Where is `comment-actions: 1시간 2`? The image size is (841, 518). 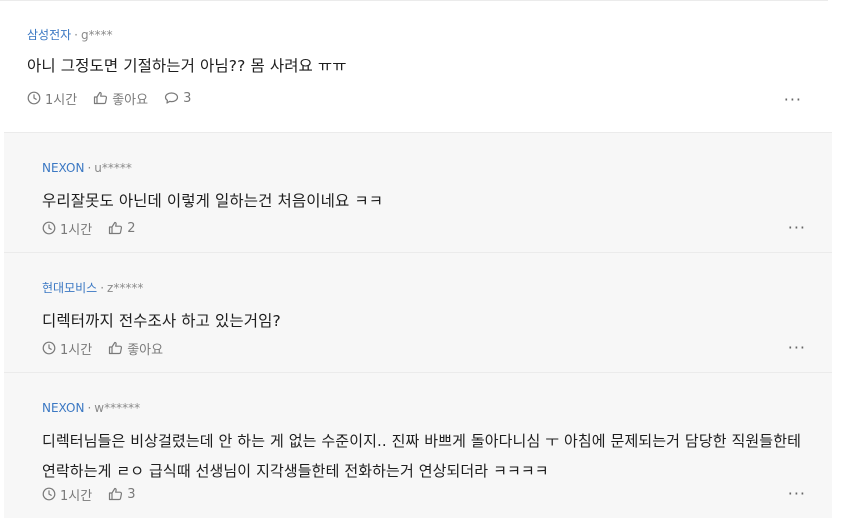 comment-actions: 1시간 2 is located at coordinates (96, 228).